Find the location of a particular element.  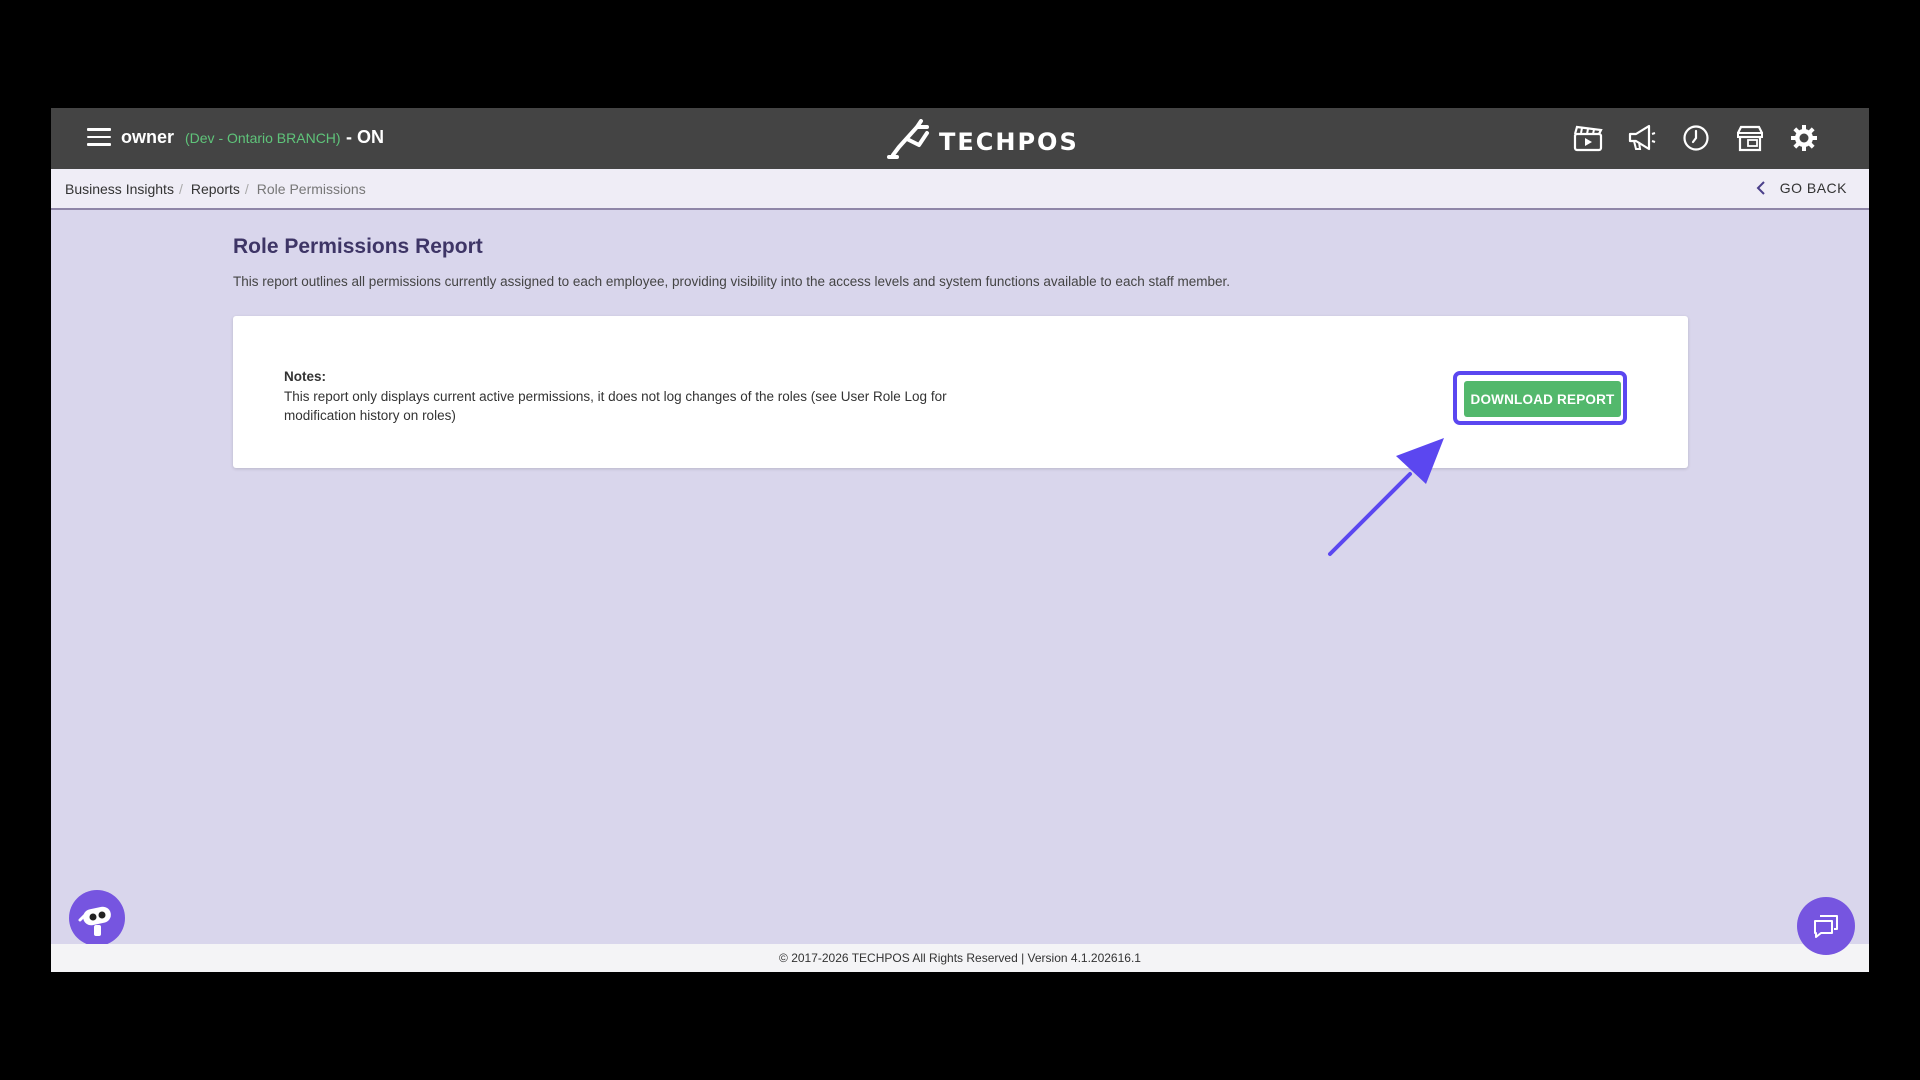

techpos-logo: TECHPOS is located at coordinates (983, 139).